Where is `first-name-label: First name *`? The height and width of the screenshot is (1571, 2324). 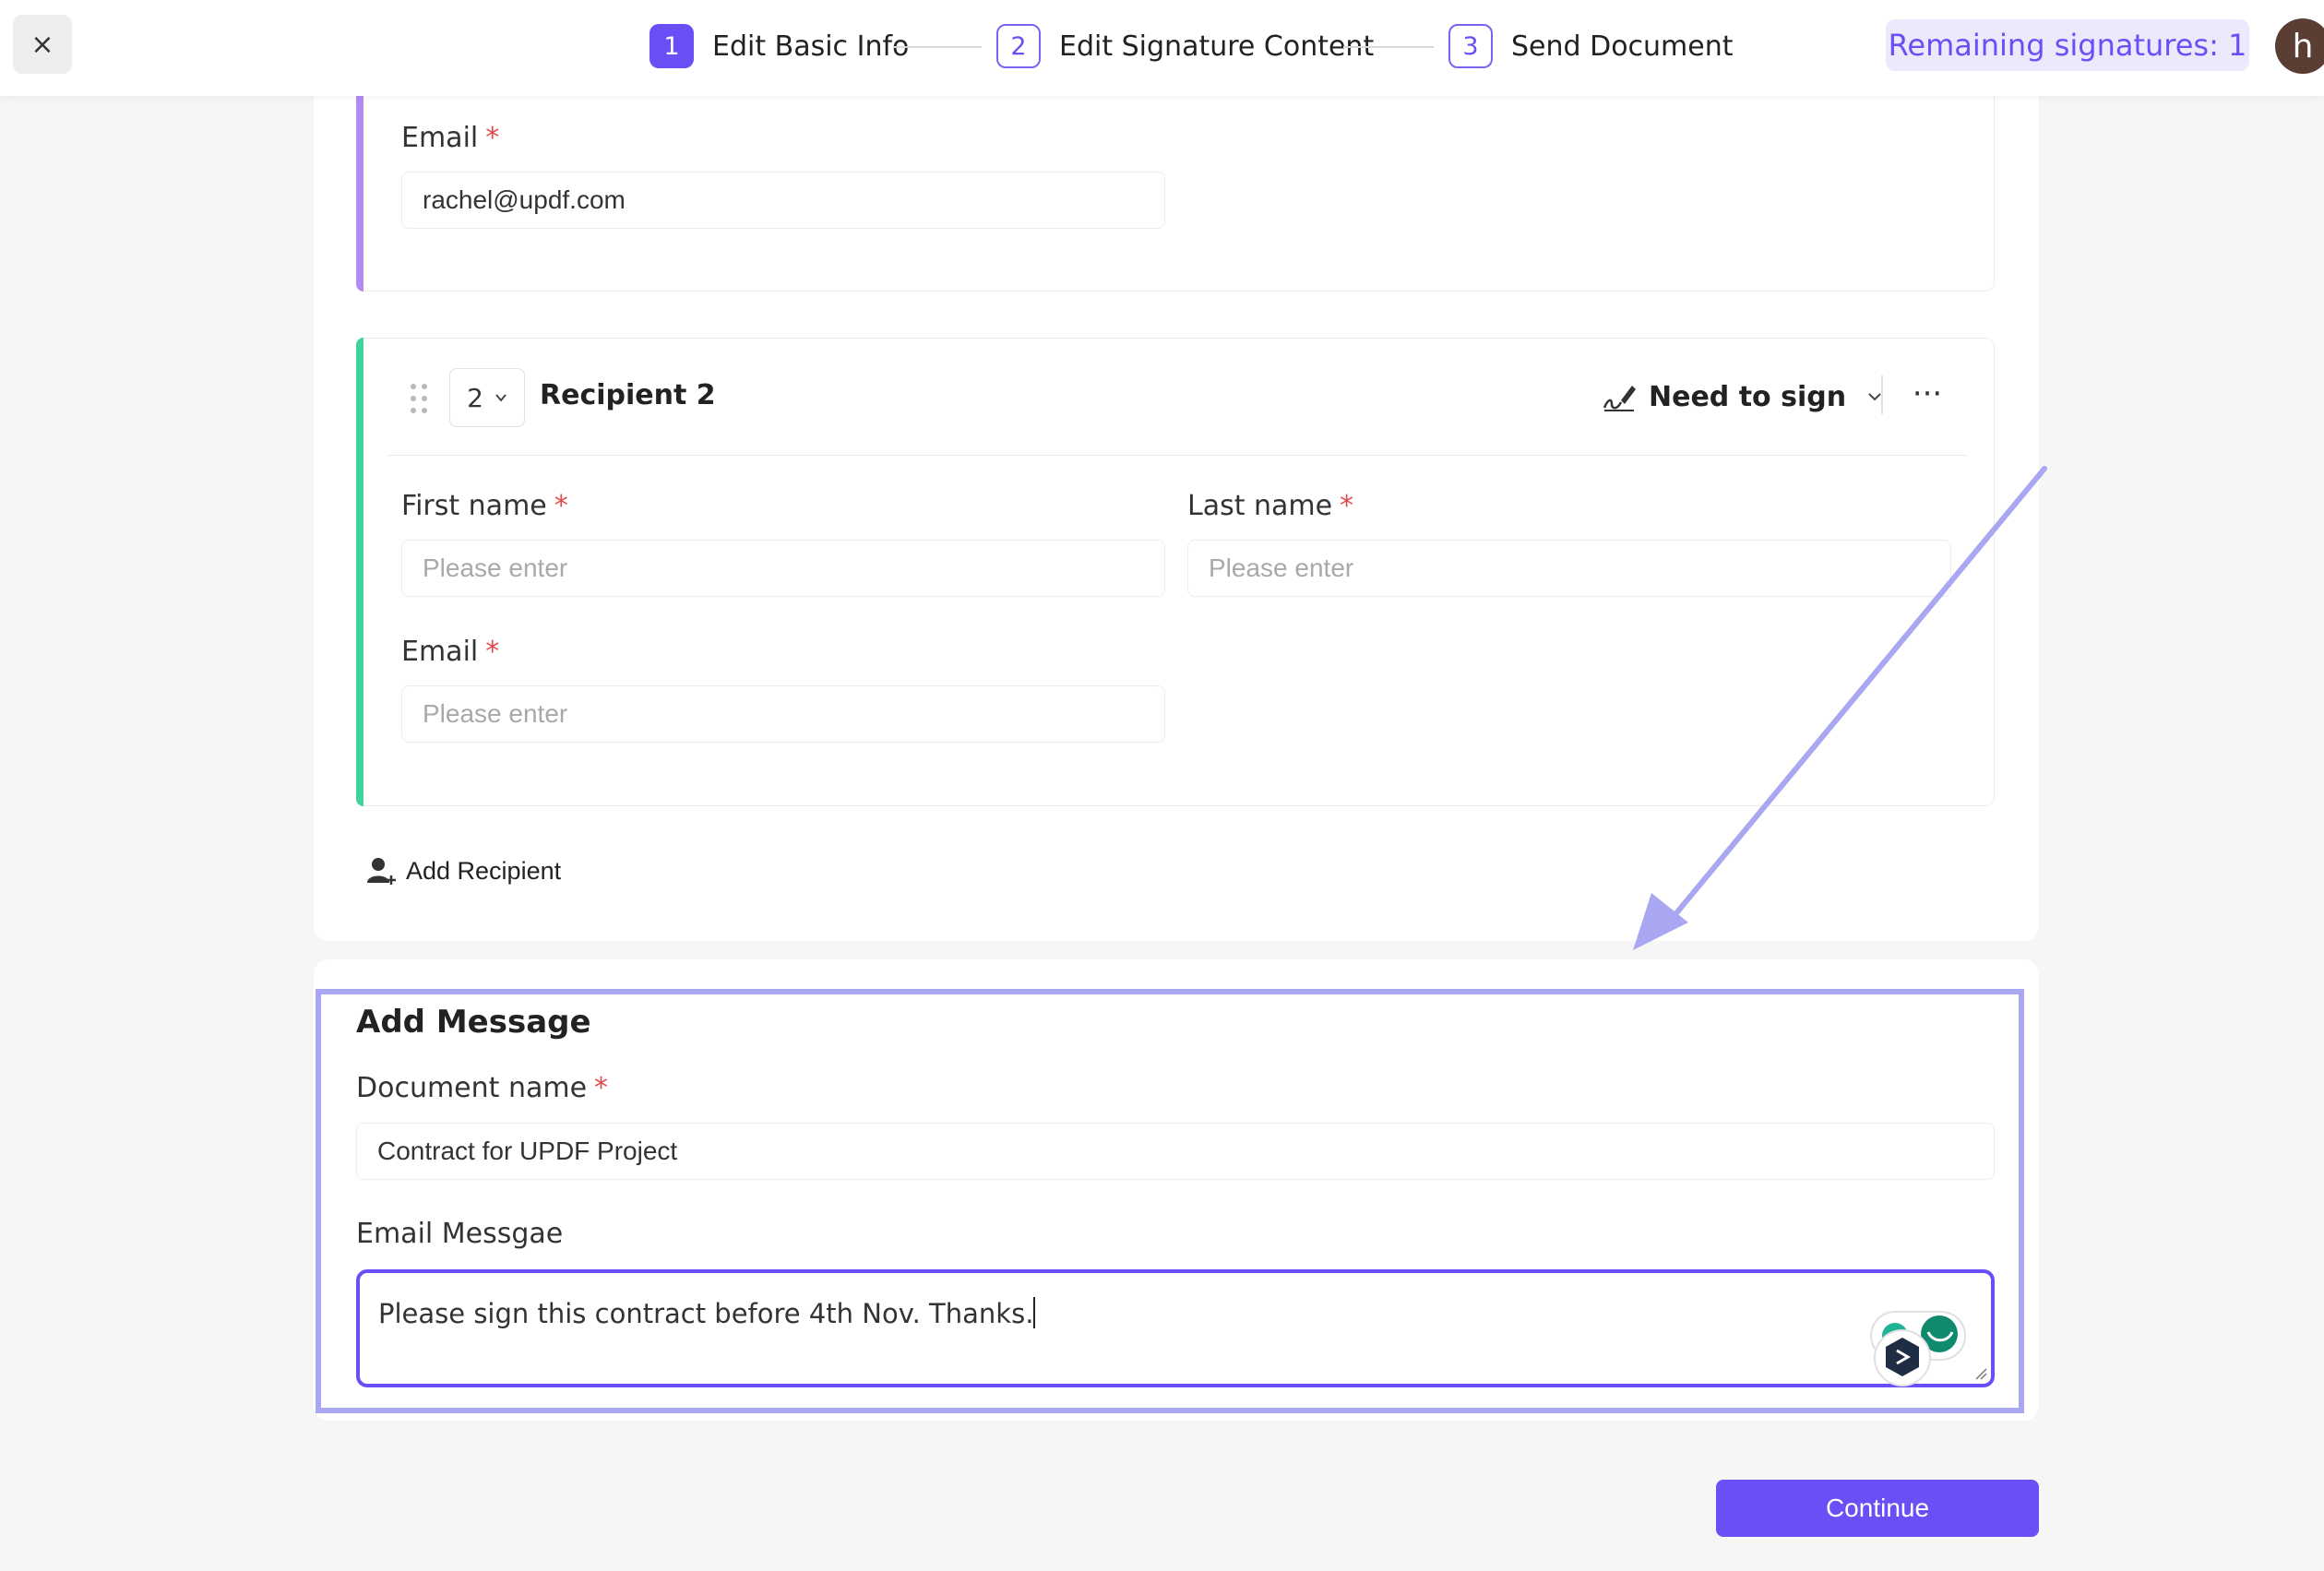 first-name-label: First name * is located at coordinates (485, 506).